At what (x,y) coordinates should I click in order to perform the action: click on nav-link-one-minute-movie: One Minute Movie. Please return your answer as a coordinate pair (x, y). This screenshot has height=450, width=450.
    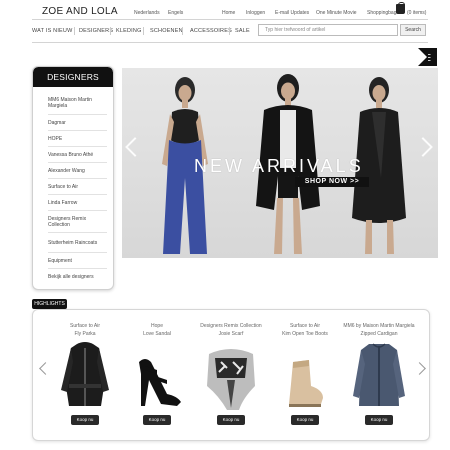
    Looking at the image, I should click on (336, 13).